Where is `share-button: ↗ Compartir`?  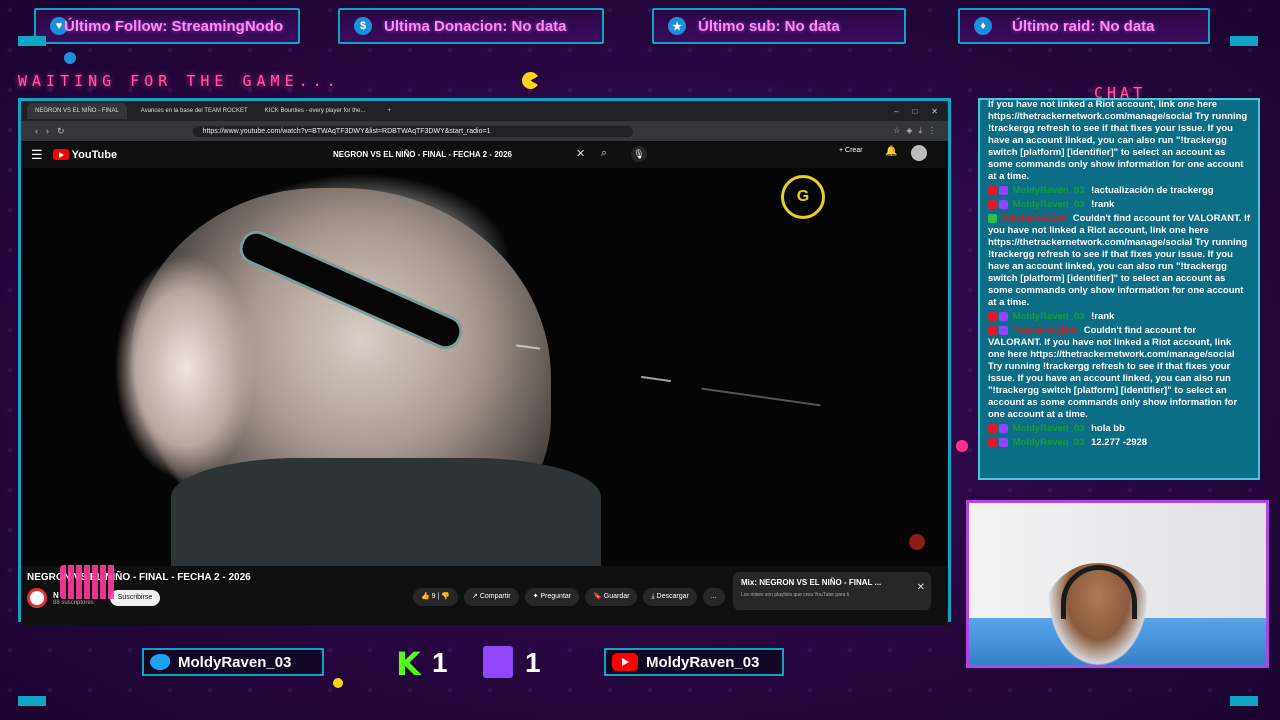
share-button: ↗ Compartir is located at coordinates (491, 597).